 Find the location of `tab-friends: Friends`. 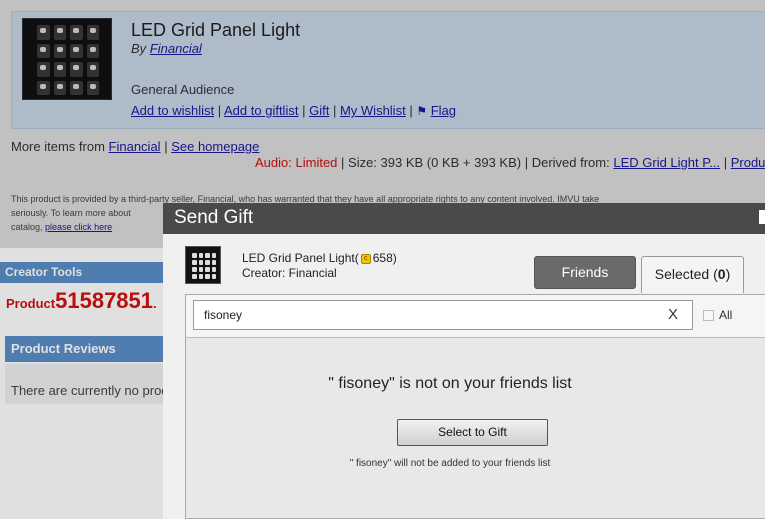

tab-friends: Friends is located at coordinates (585, 272).